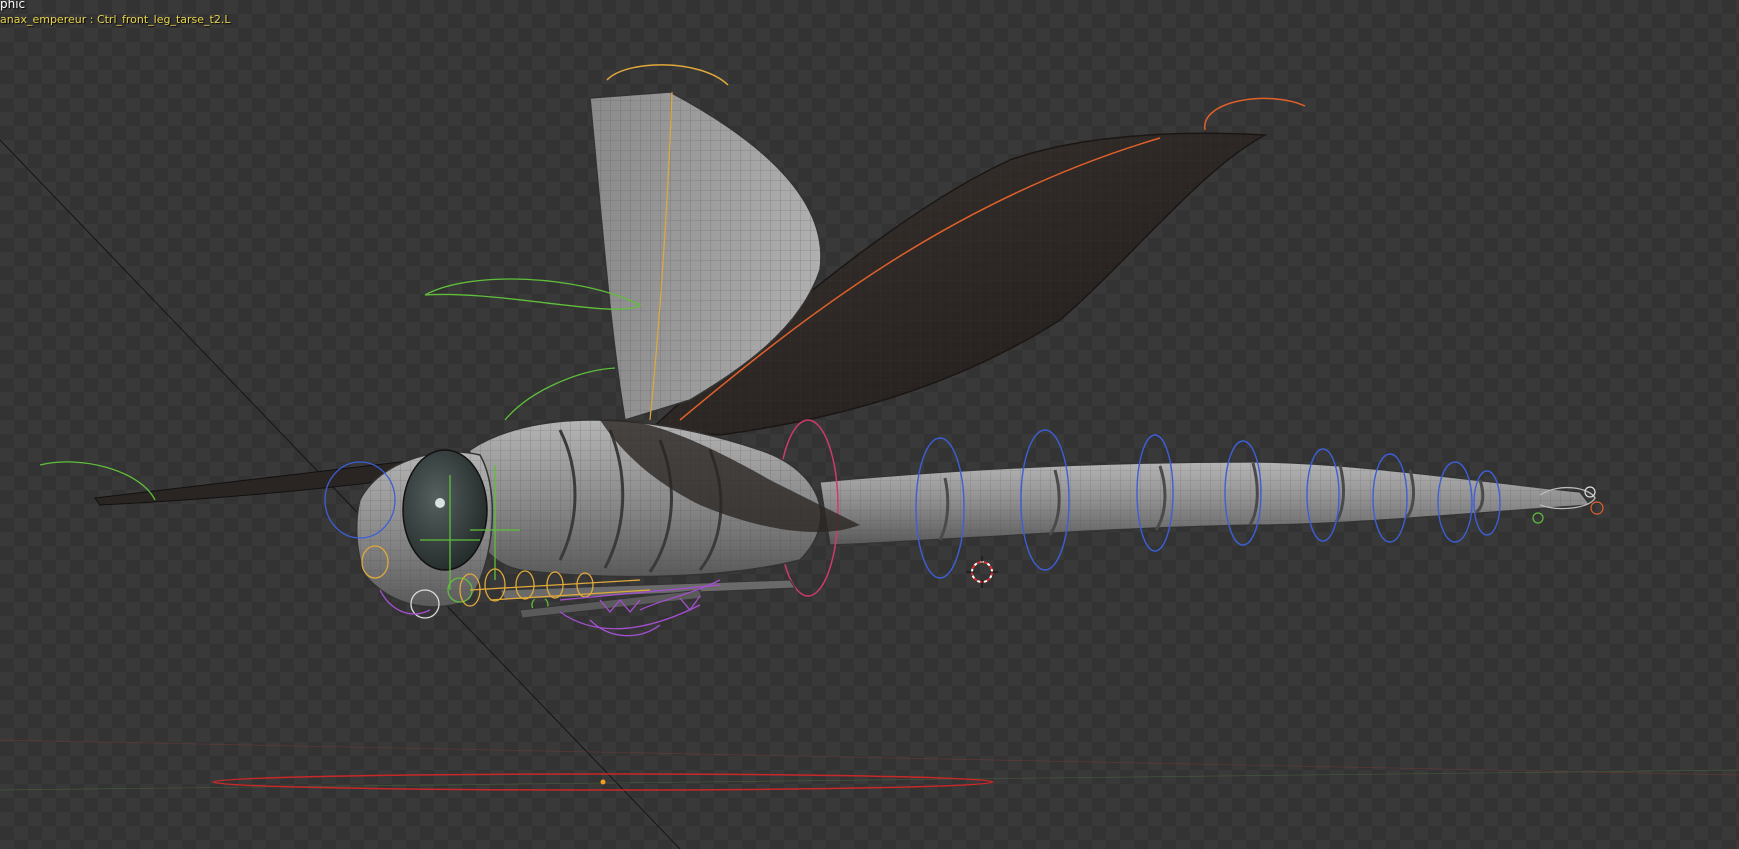  I want to click on wing-control-yellow, so click(667, 75).